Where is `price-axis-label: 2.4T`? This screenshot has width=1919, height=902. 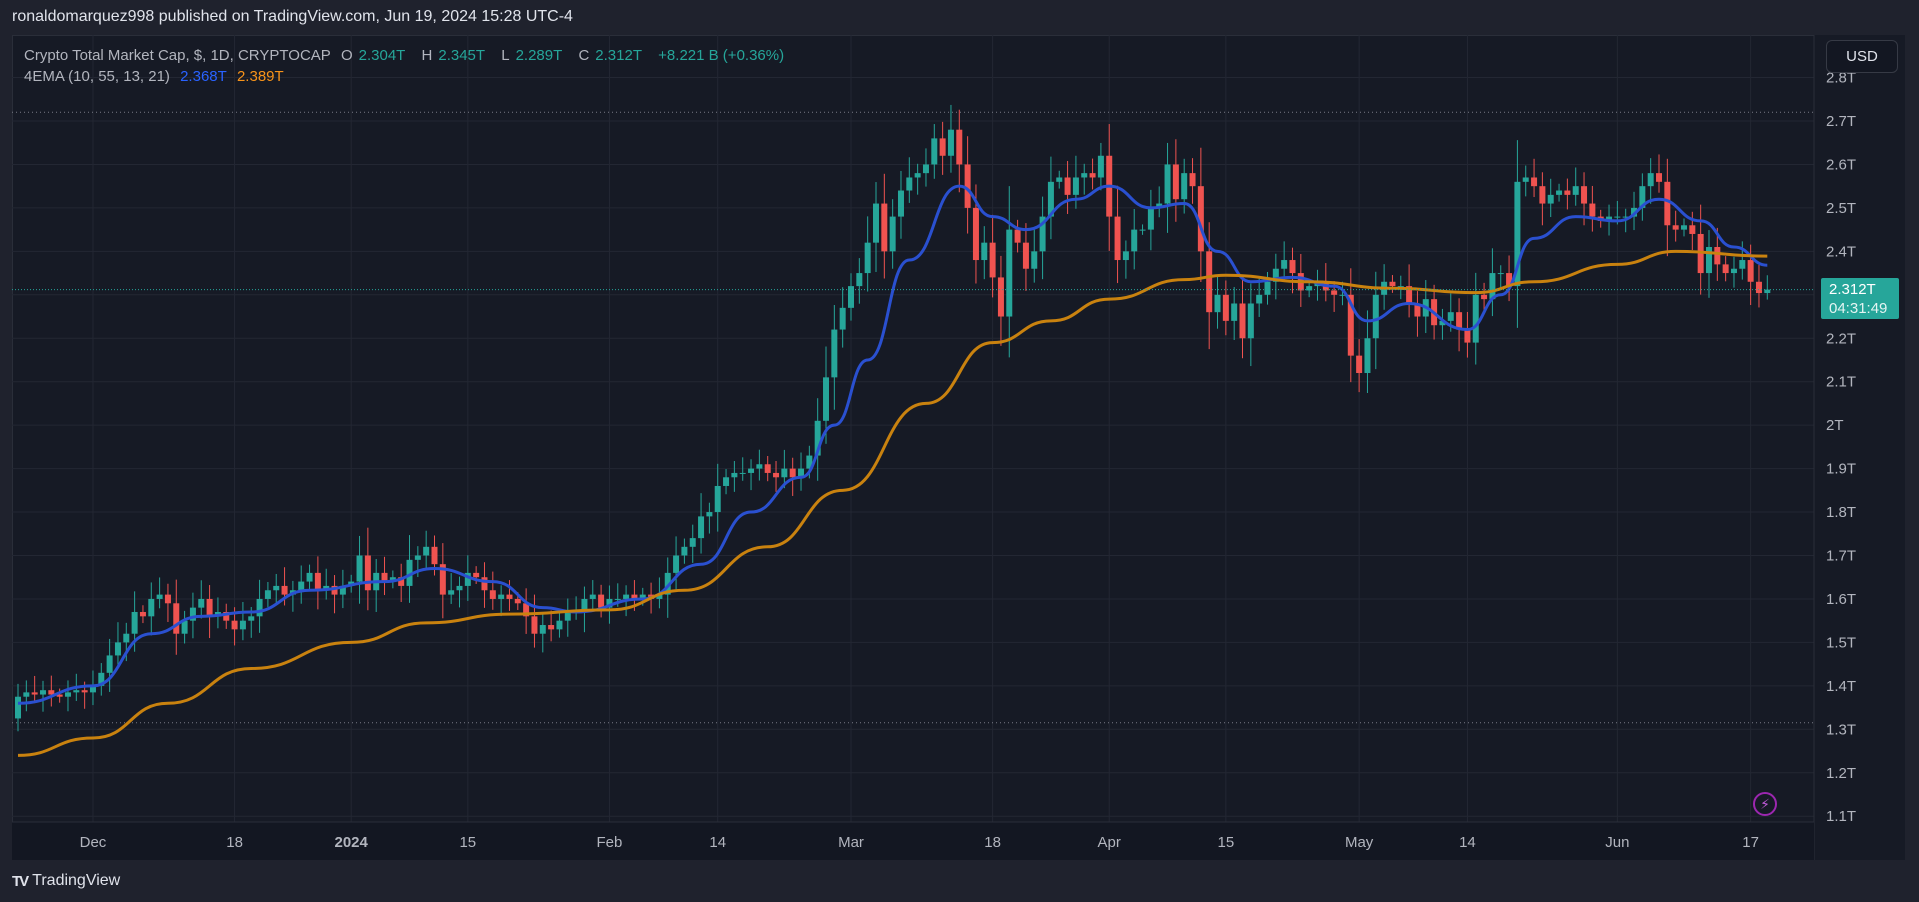 price-axis-label: 2.4T is located at coordinates (1841, 251).